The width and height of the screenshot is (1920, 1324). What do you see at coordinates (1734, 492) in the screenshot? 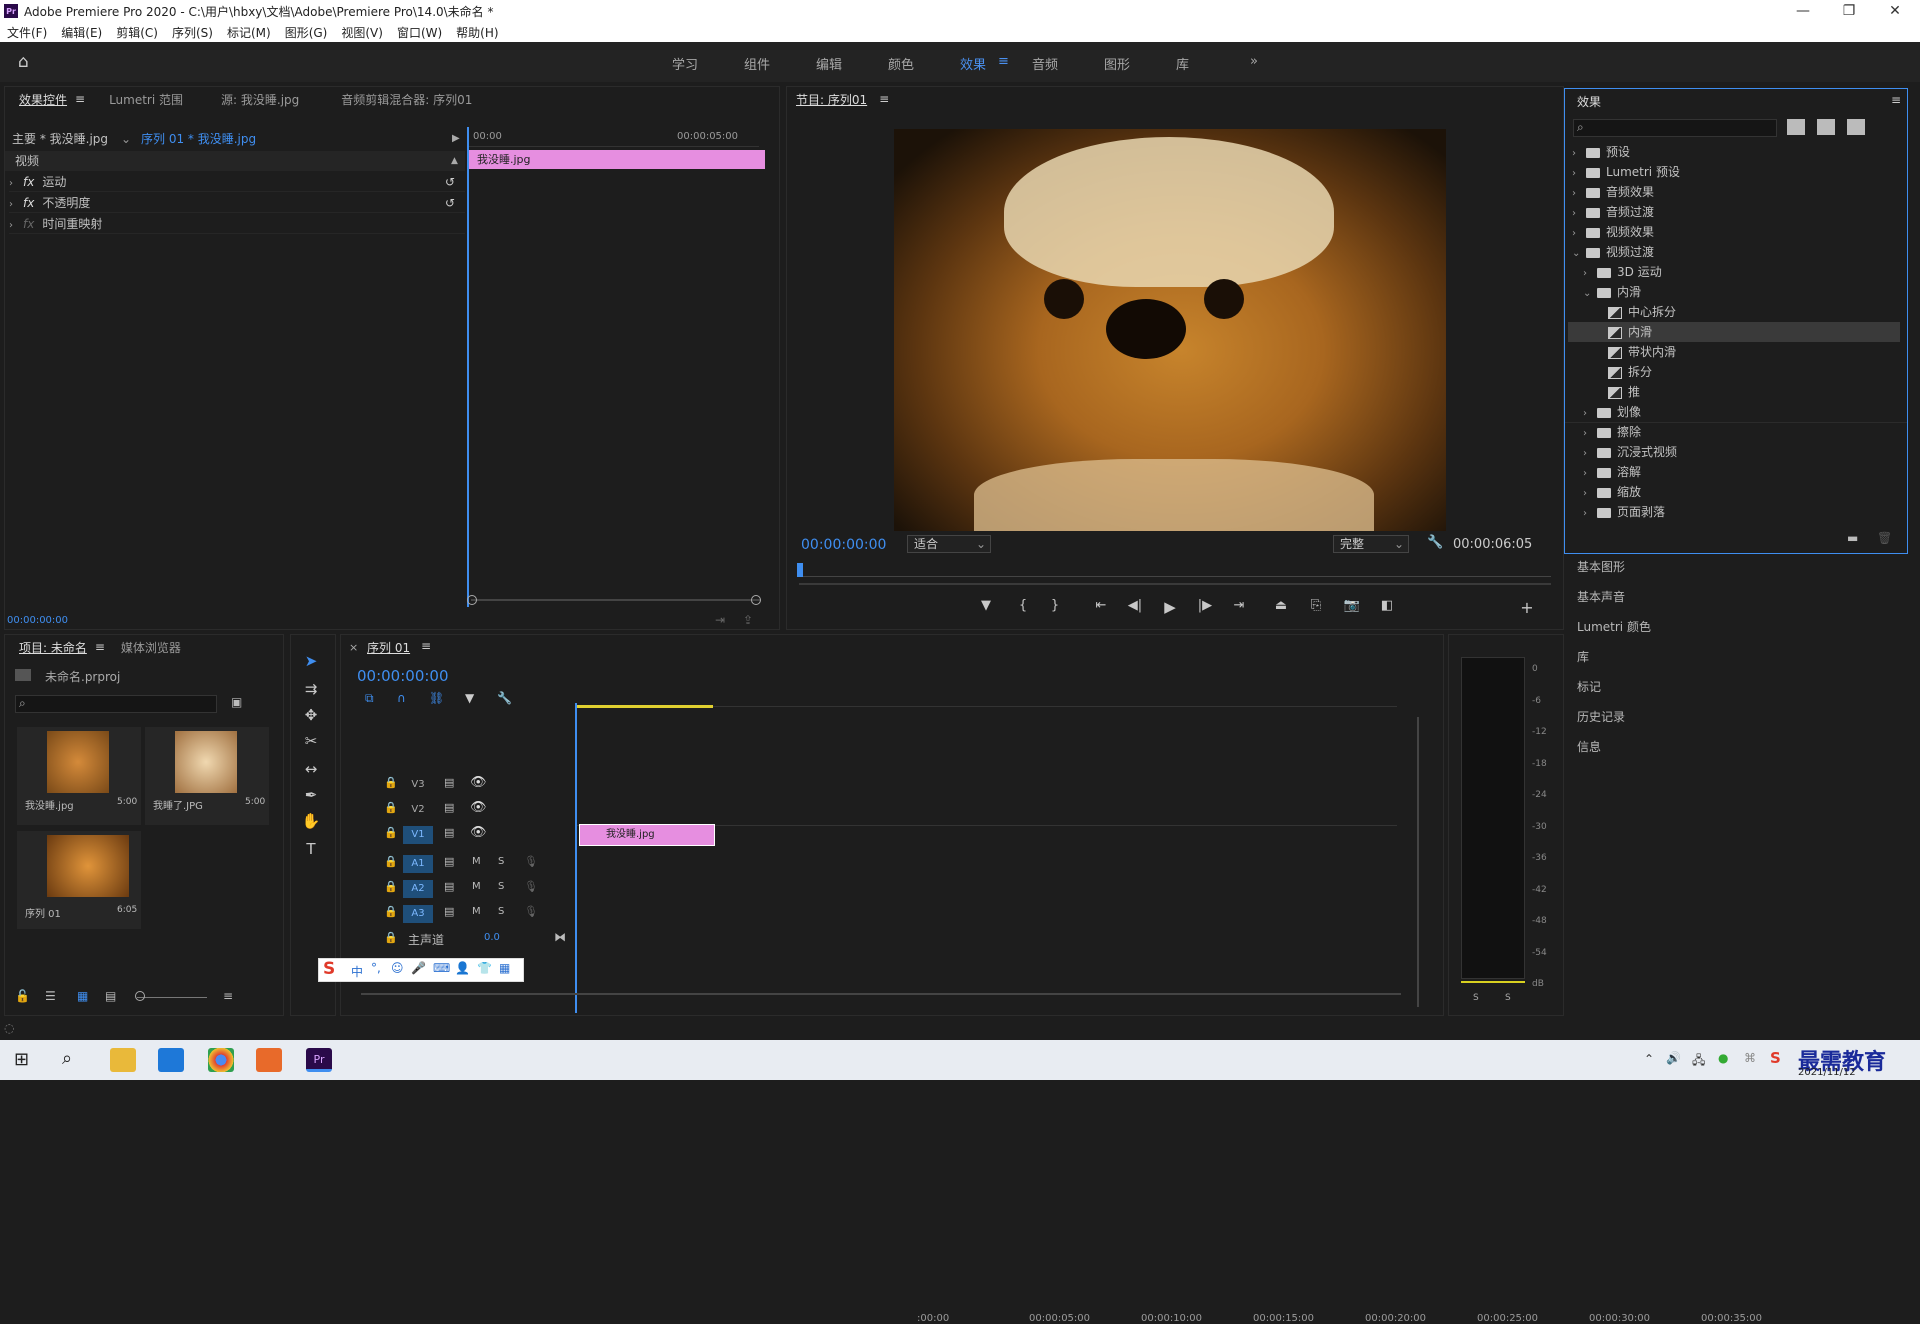
I see `effects-tree-item: › 缩放` at bounding box center [1734, 492].